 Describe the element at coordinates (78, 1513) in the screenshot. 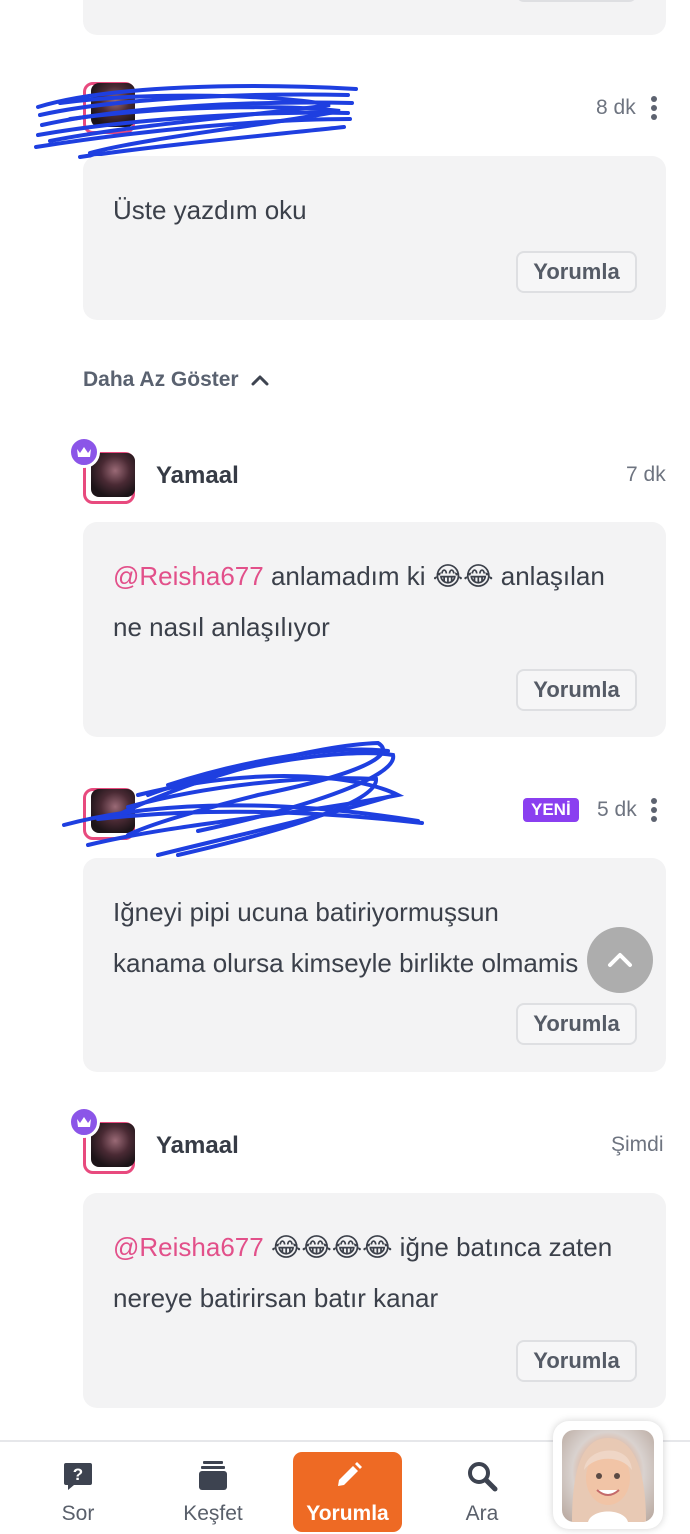

I see `nav-label: Sor` at that location.